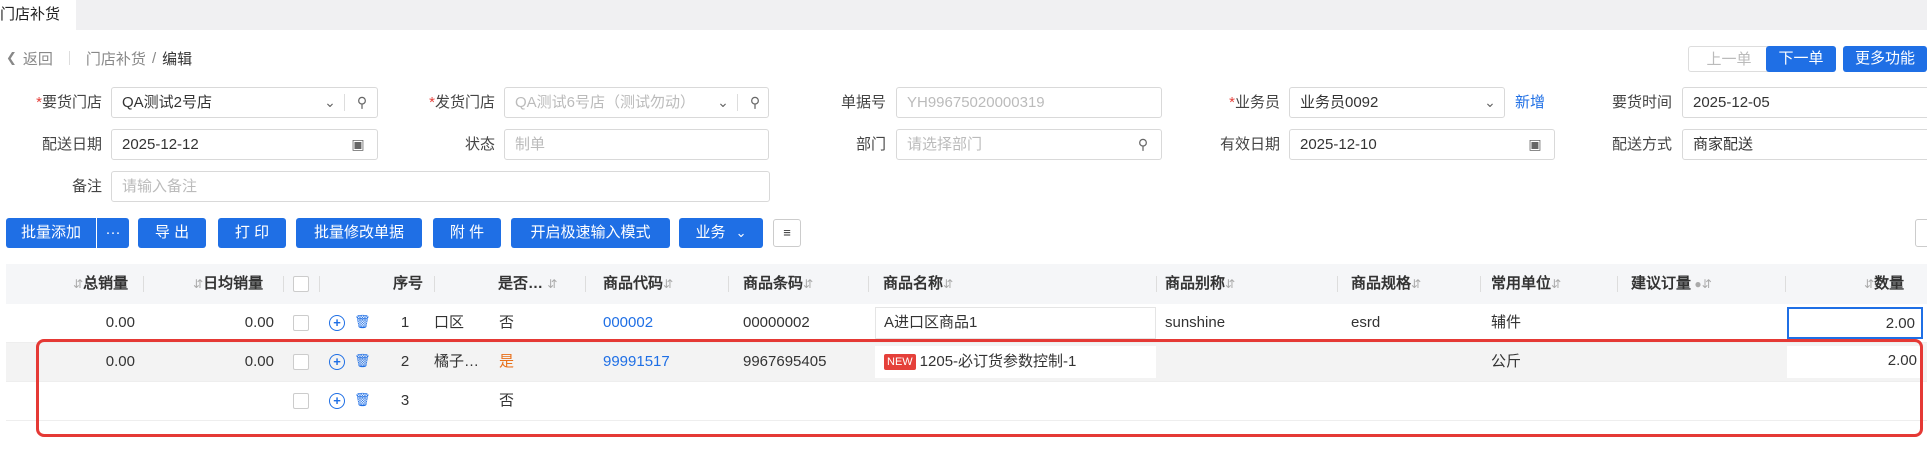  What do you see at coordinates (1921, 233) in the screenshot?
I see `side-panel-icon` at bounding box center [1921, 233].